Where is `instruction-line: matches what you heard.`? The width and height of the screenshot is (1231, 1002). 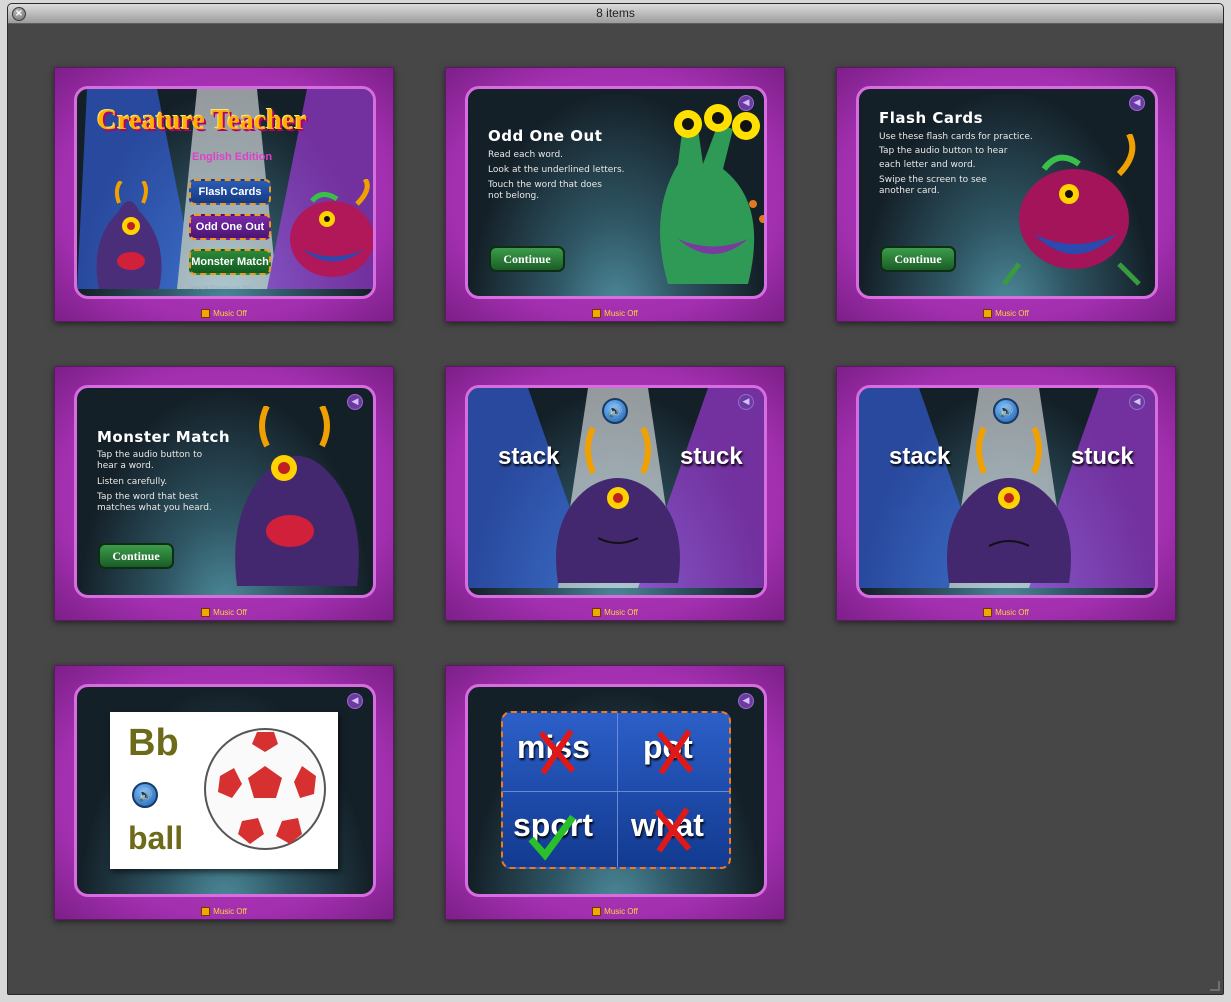 instruction-line: matches what you heard. is located at coordinates (154, 508).